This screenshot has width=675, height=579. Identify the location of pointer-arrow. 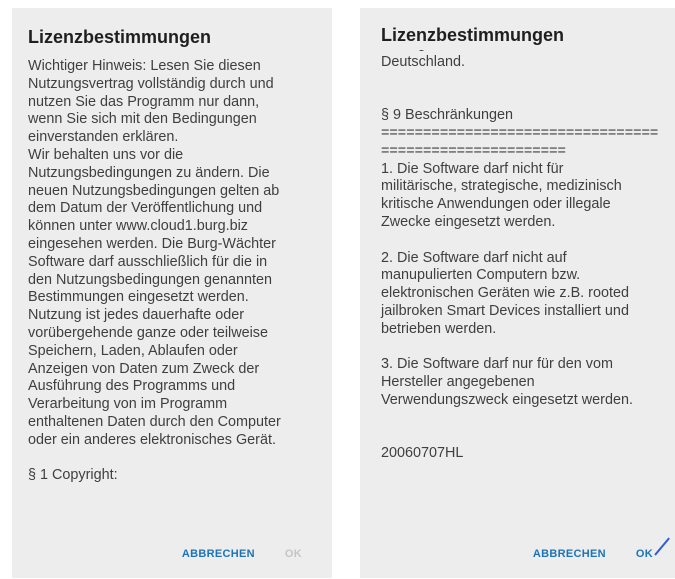
(662, 546).